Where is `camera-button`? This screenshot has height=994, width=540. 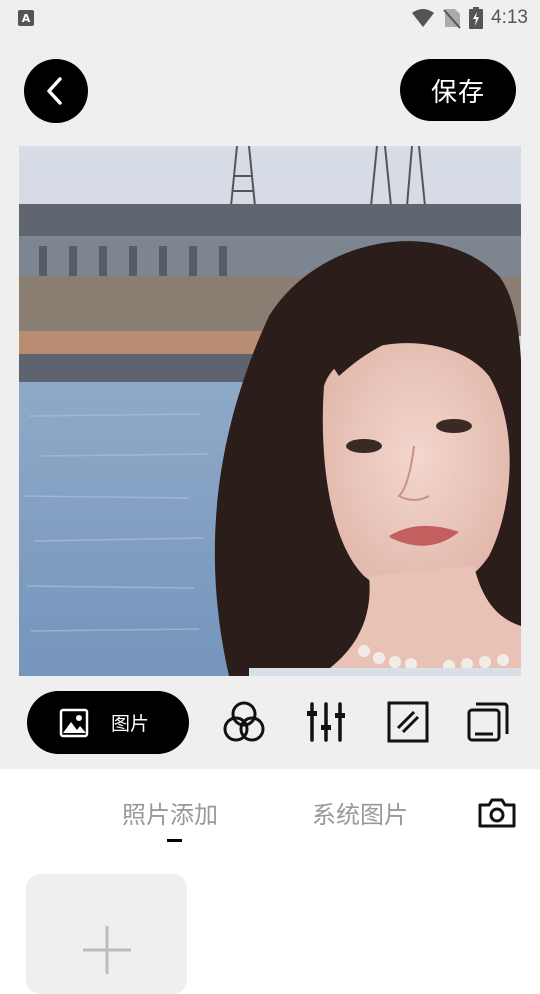
camera-button is located at coordinates (497, 813).